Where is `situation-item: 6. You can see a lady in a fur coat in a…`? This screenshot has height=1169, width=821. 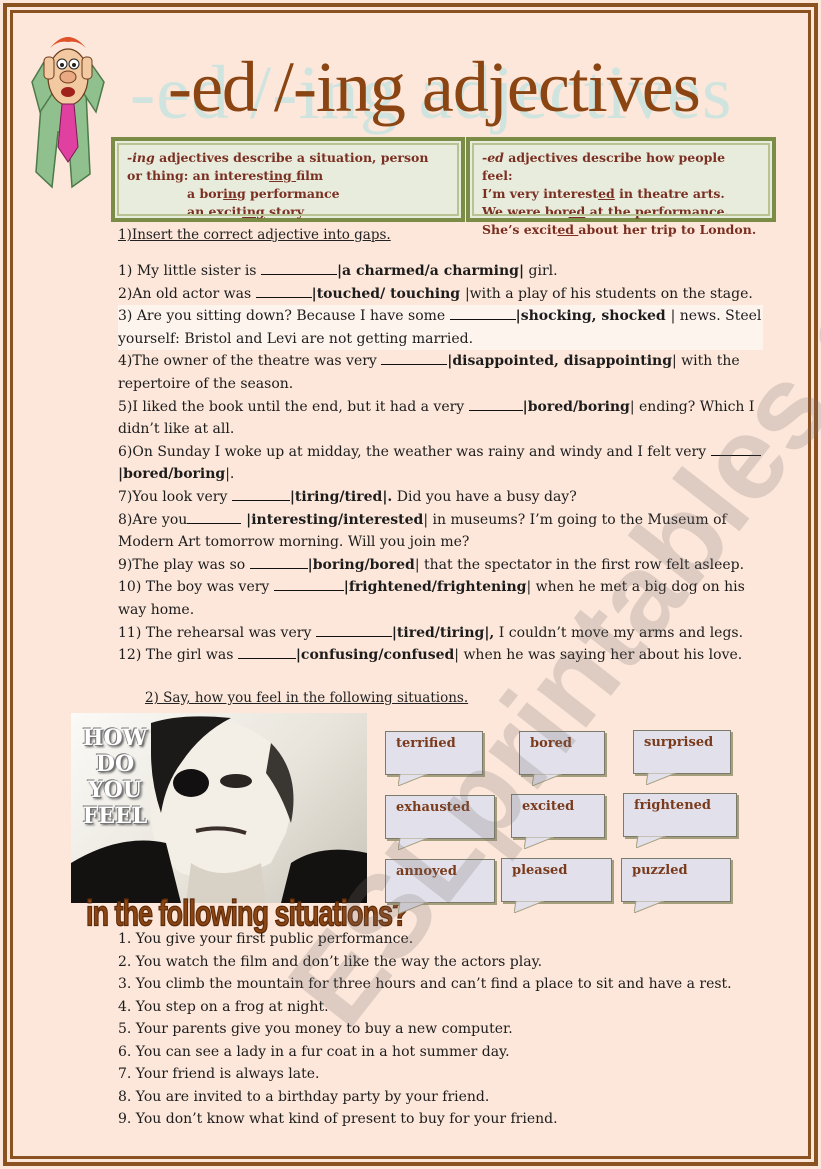
situation-item: 6. You can see a lady in a fur coat in a… is located at coordinates (314, 1051).